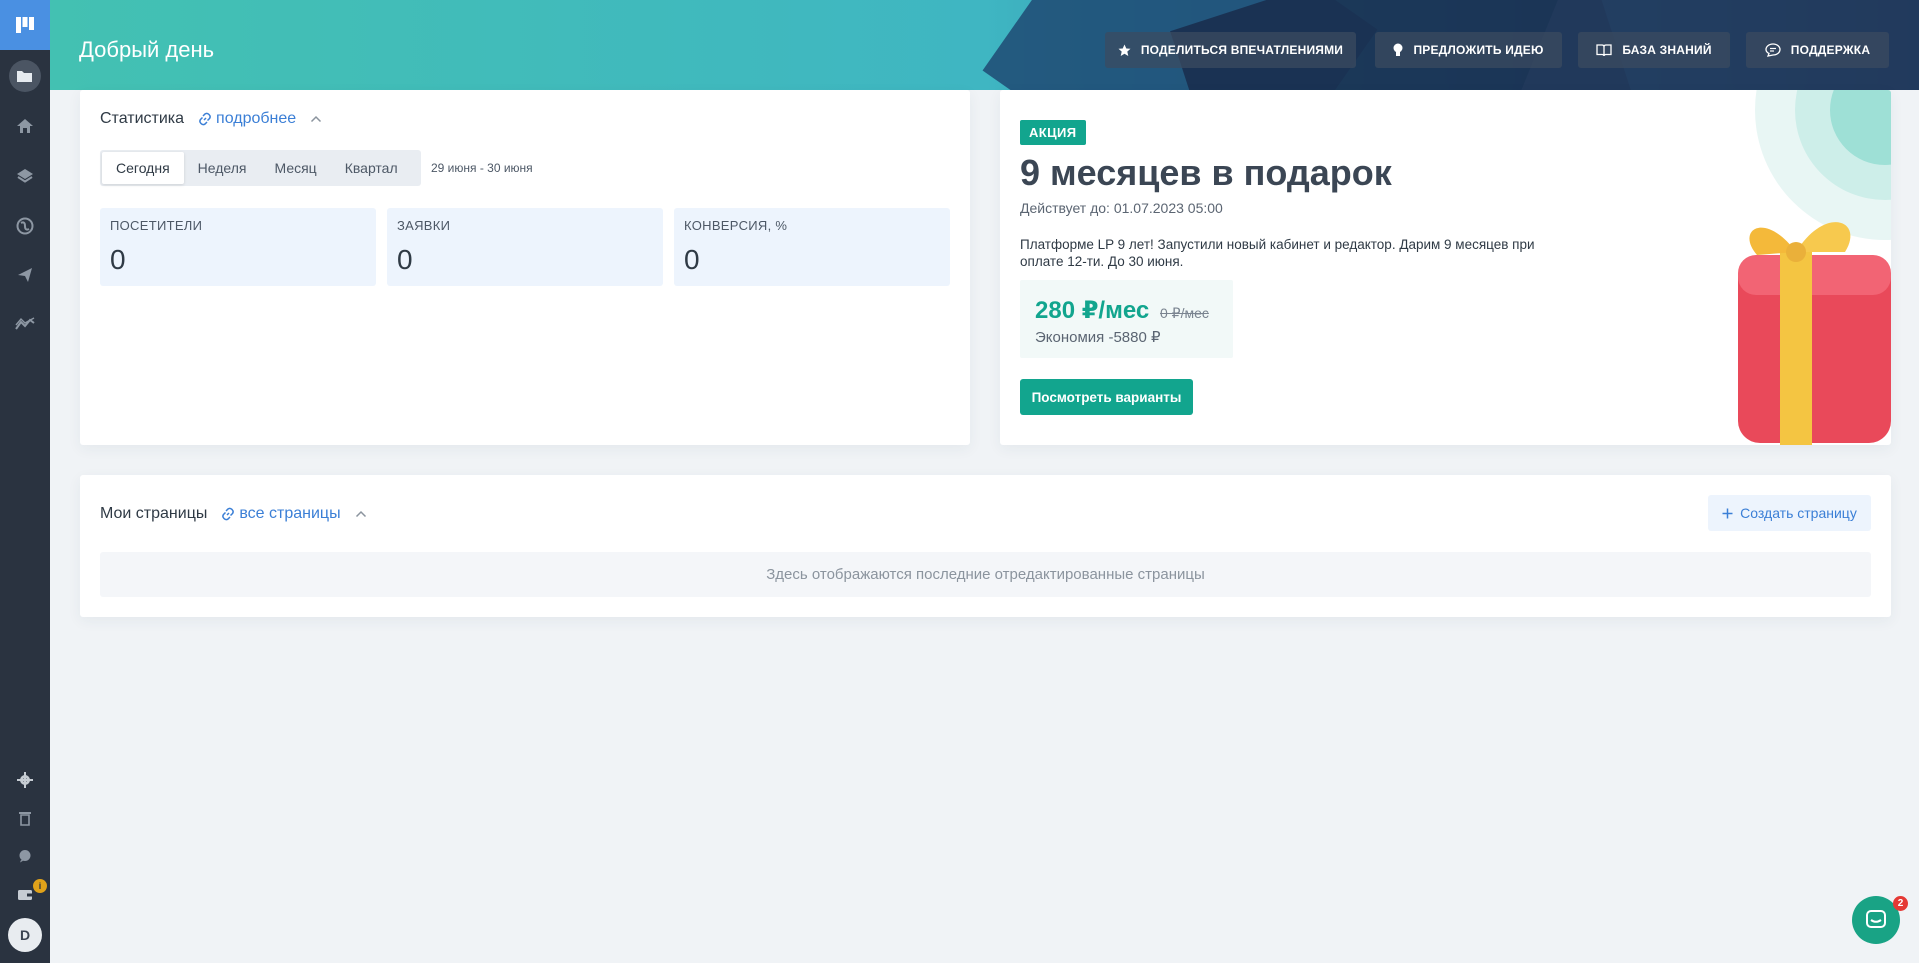  What do you see at coordinates (1604, 49) in the screenshot?
I see `book-icon` at bounding box center [1604, 49].